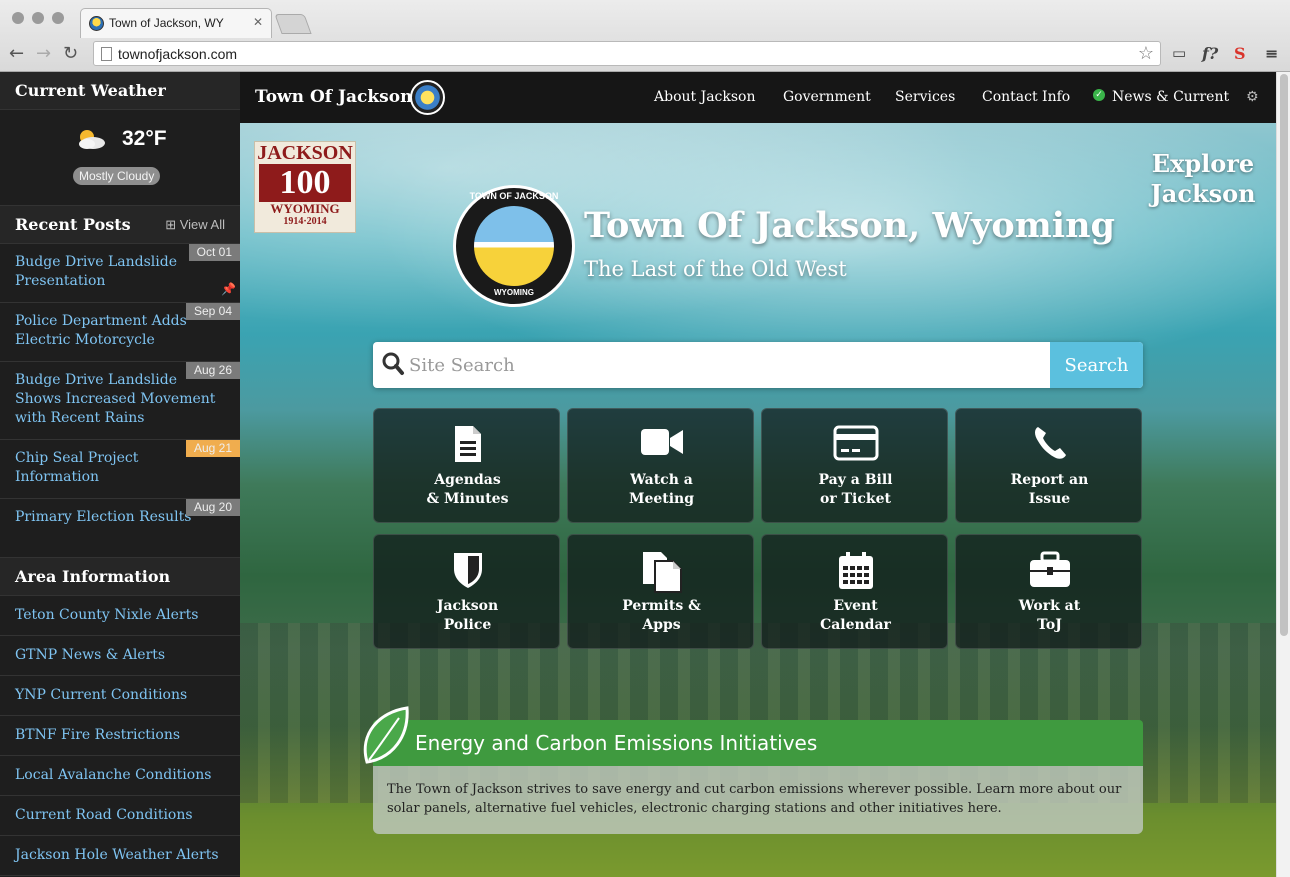  Describe the element at coordinates (120, 91) in the screenshot. I see `weather-heading: Current Weather` at that location.